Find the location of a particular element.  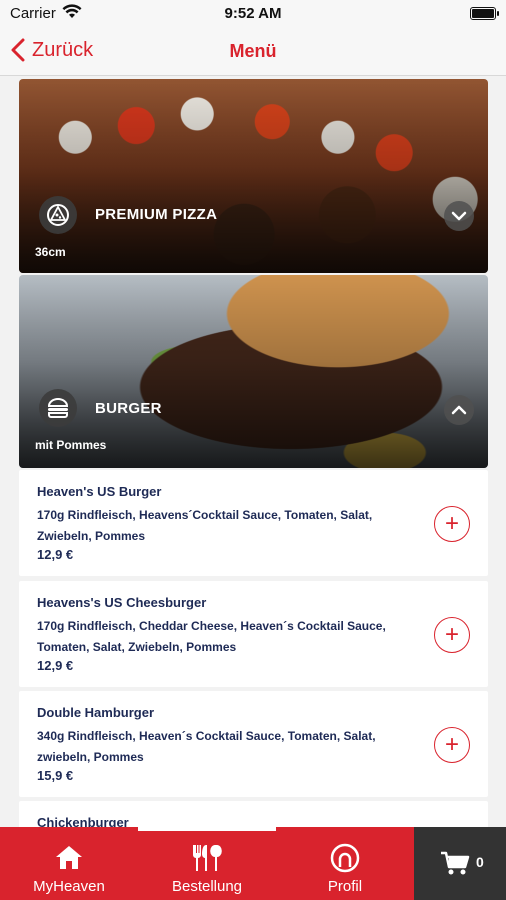

tab-myheaven: MyHeaven is located at coordinates (69, 863).